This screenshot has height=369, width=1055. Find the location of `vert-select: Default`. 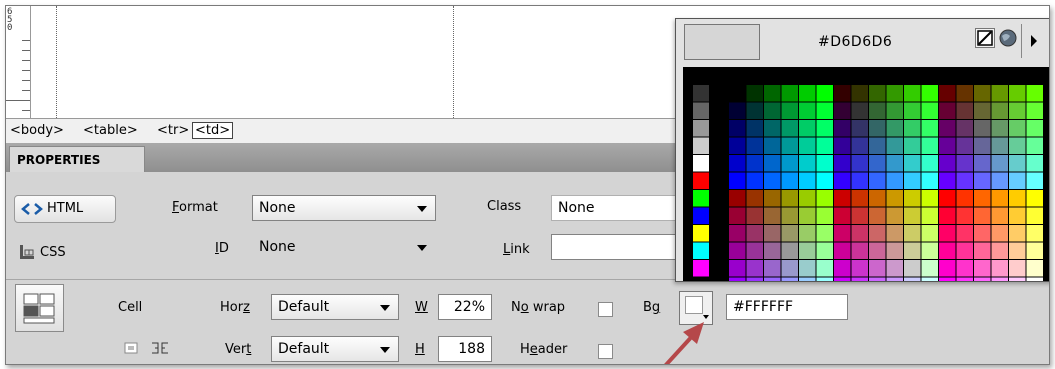

vert-select: Default is located at coordinates (335, 349).